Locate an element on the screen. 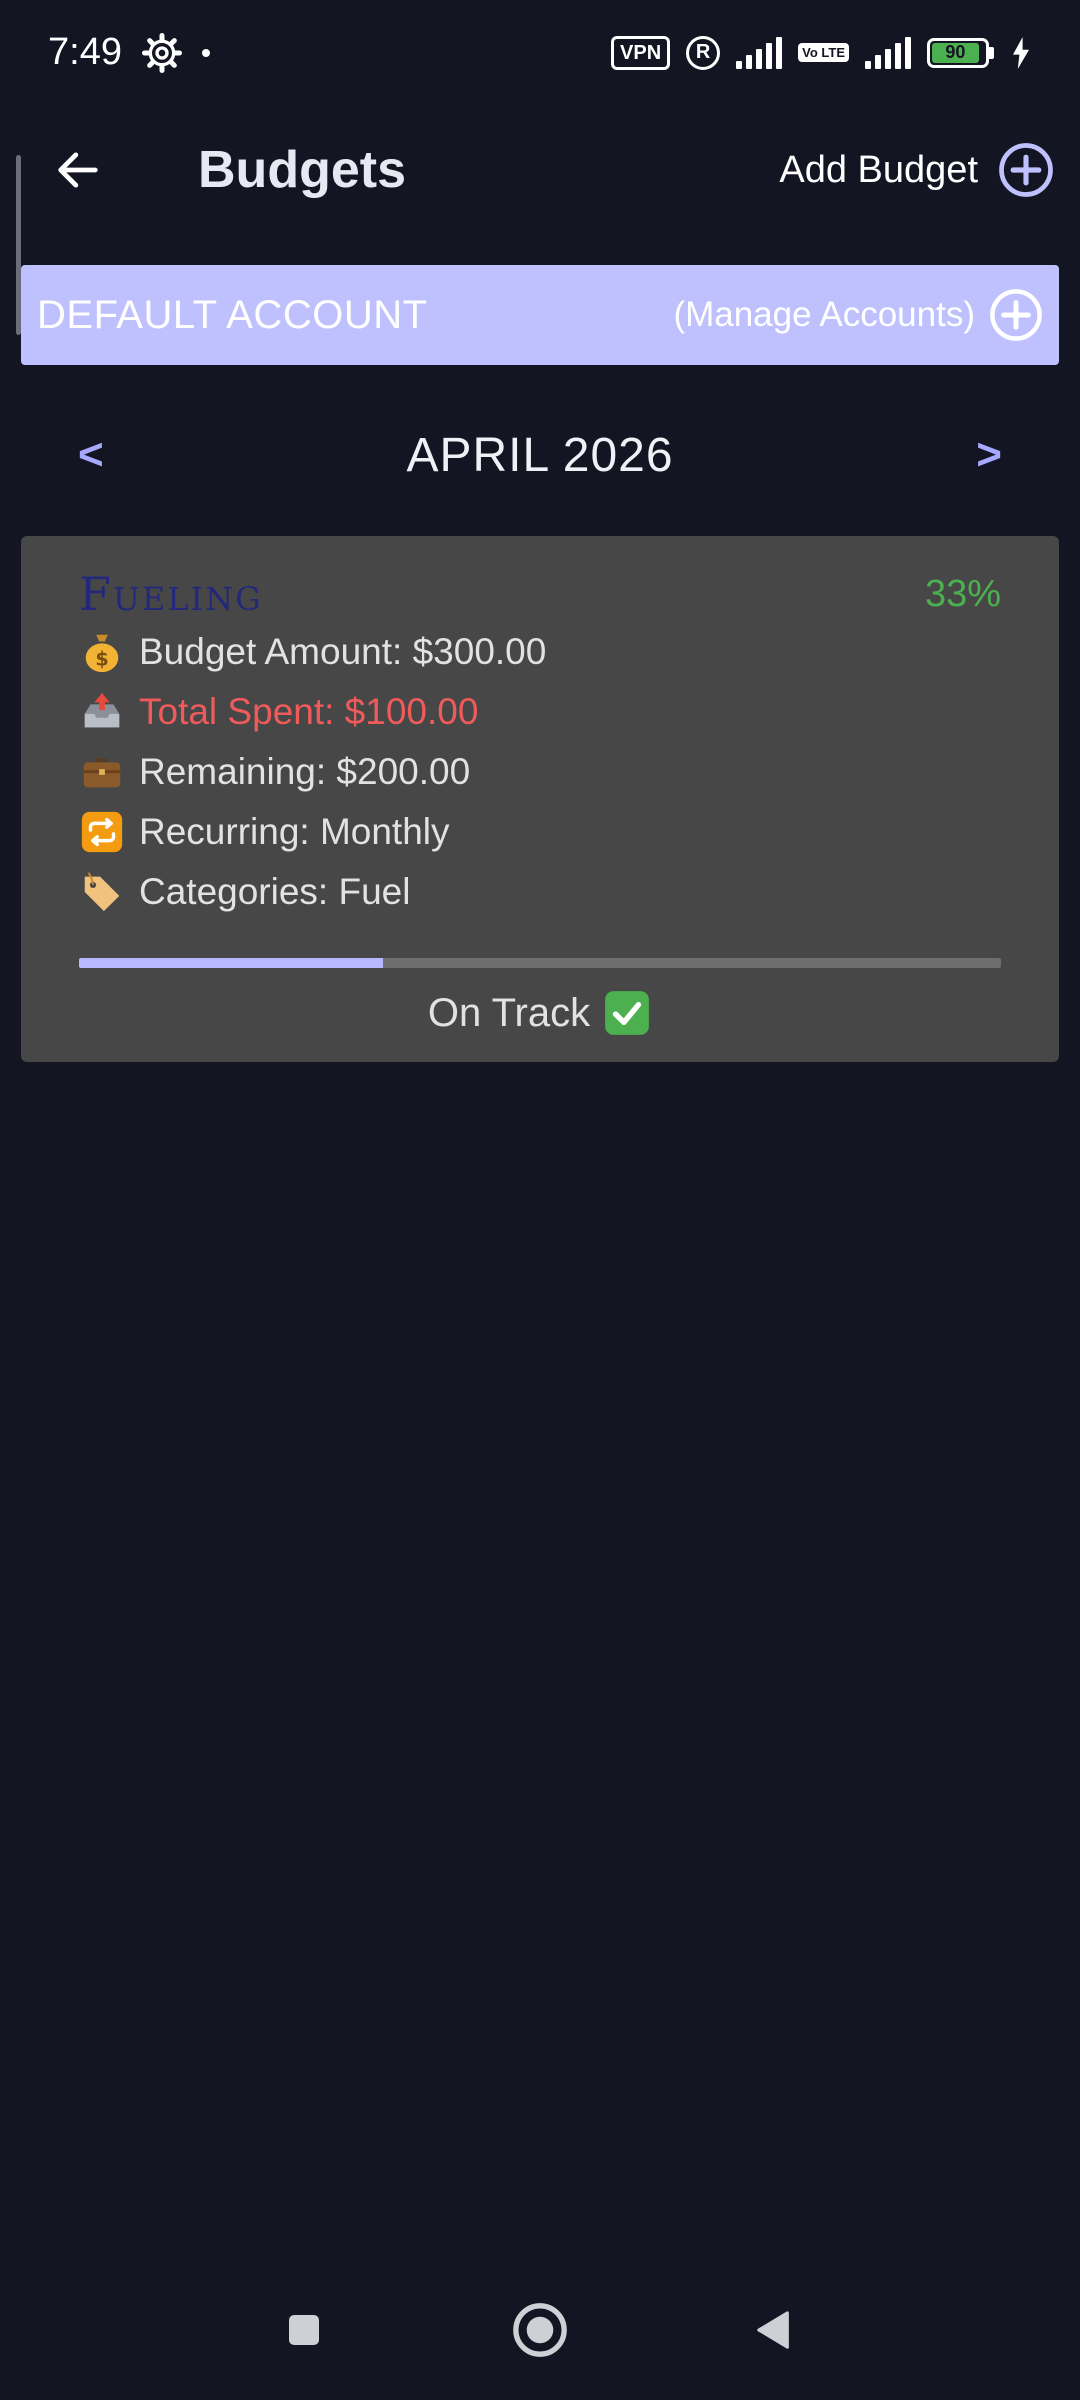 This screenshot has width=1080, height=2400. budget-status: On Track is located at coordinates (540, 1013).